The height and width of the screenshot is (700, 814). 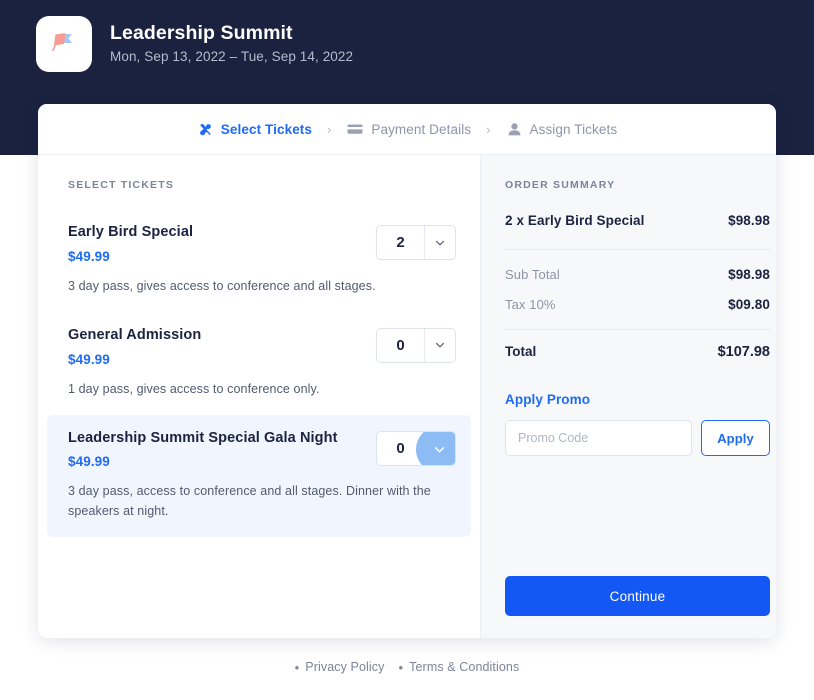 I want to click on step-label-payment-details: Payment Details, so click(x=421, y=129).